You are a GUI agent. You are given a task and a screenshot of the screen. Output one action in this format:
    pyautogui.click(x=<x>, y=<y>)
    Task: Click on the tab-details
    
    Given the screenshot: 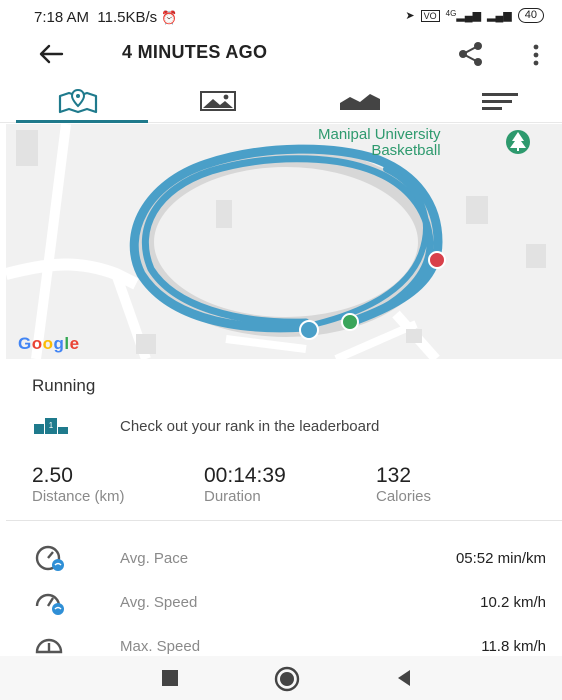 What is the action you would take?
    pyautogui.click(x=496, y=101)
    